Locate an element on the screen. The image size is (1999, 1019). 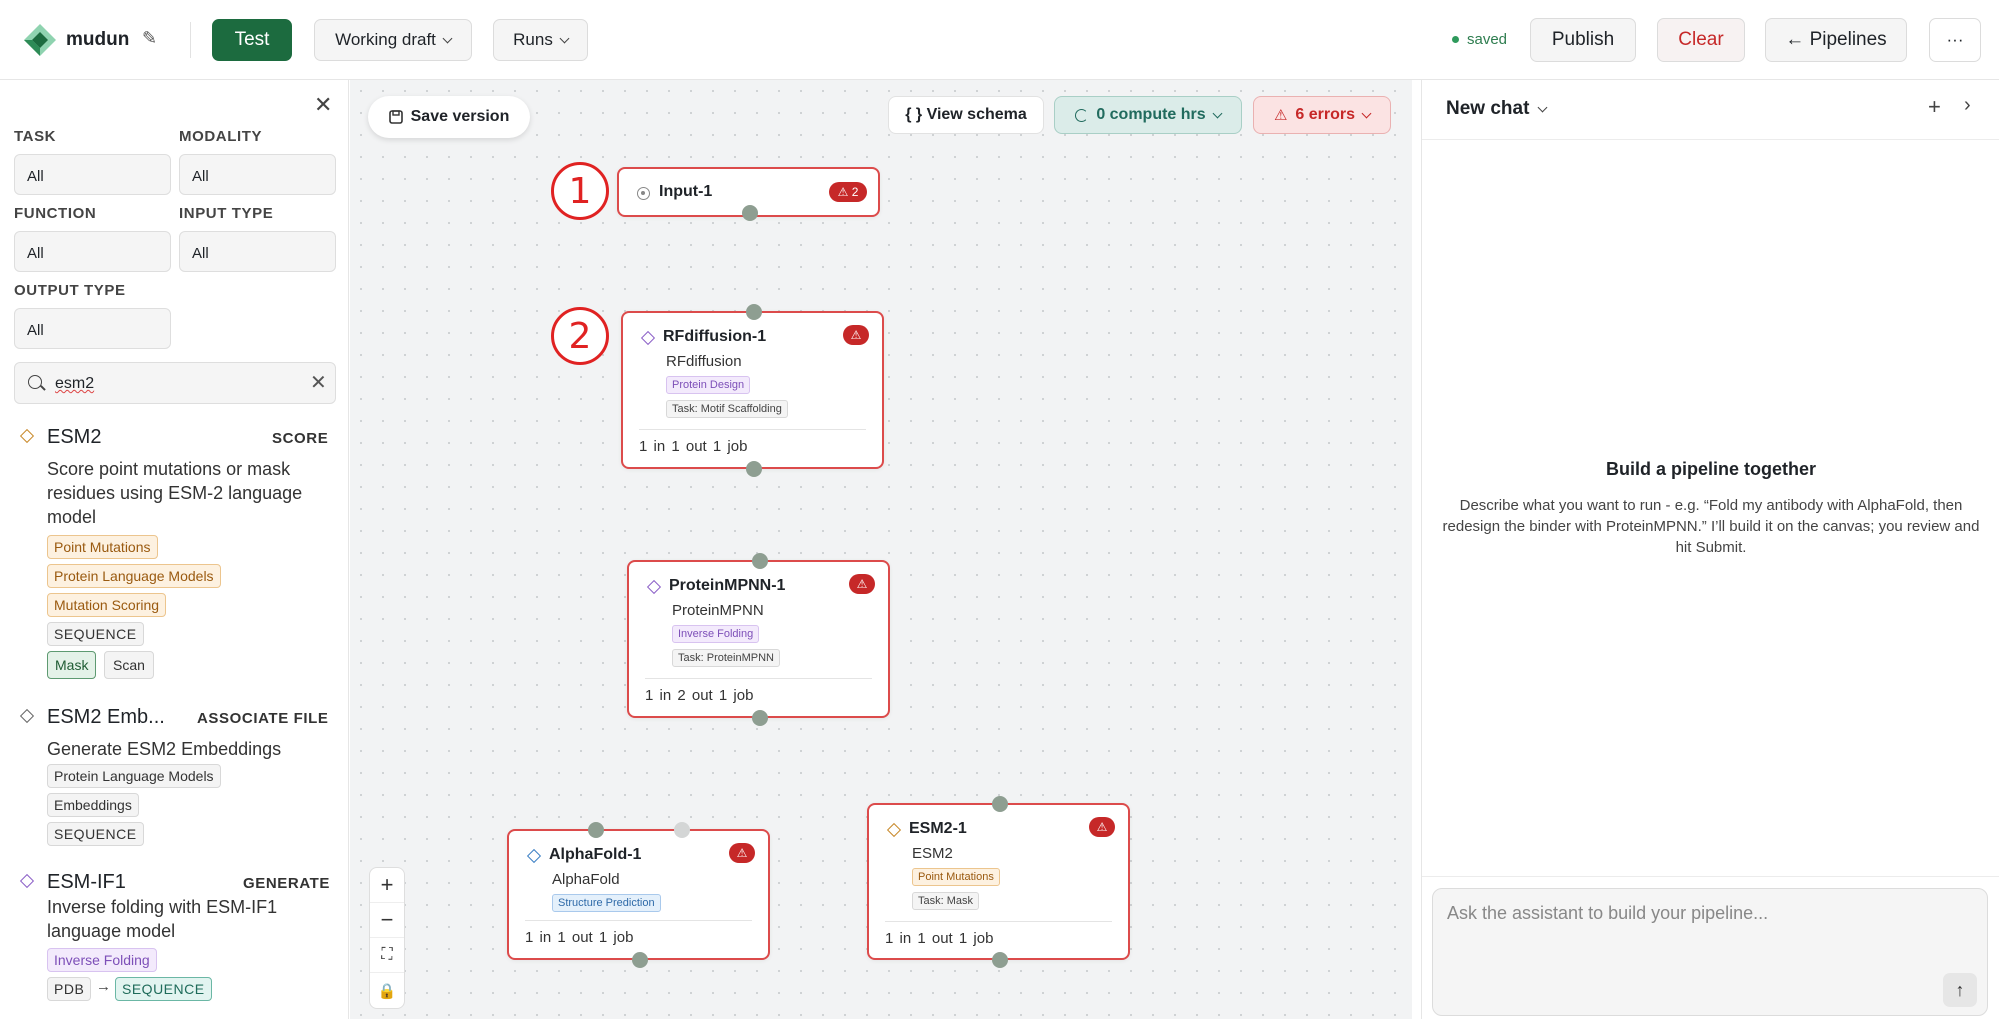
node-title: ProteinMPNN-1 is located at coordinates (727, 585).